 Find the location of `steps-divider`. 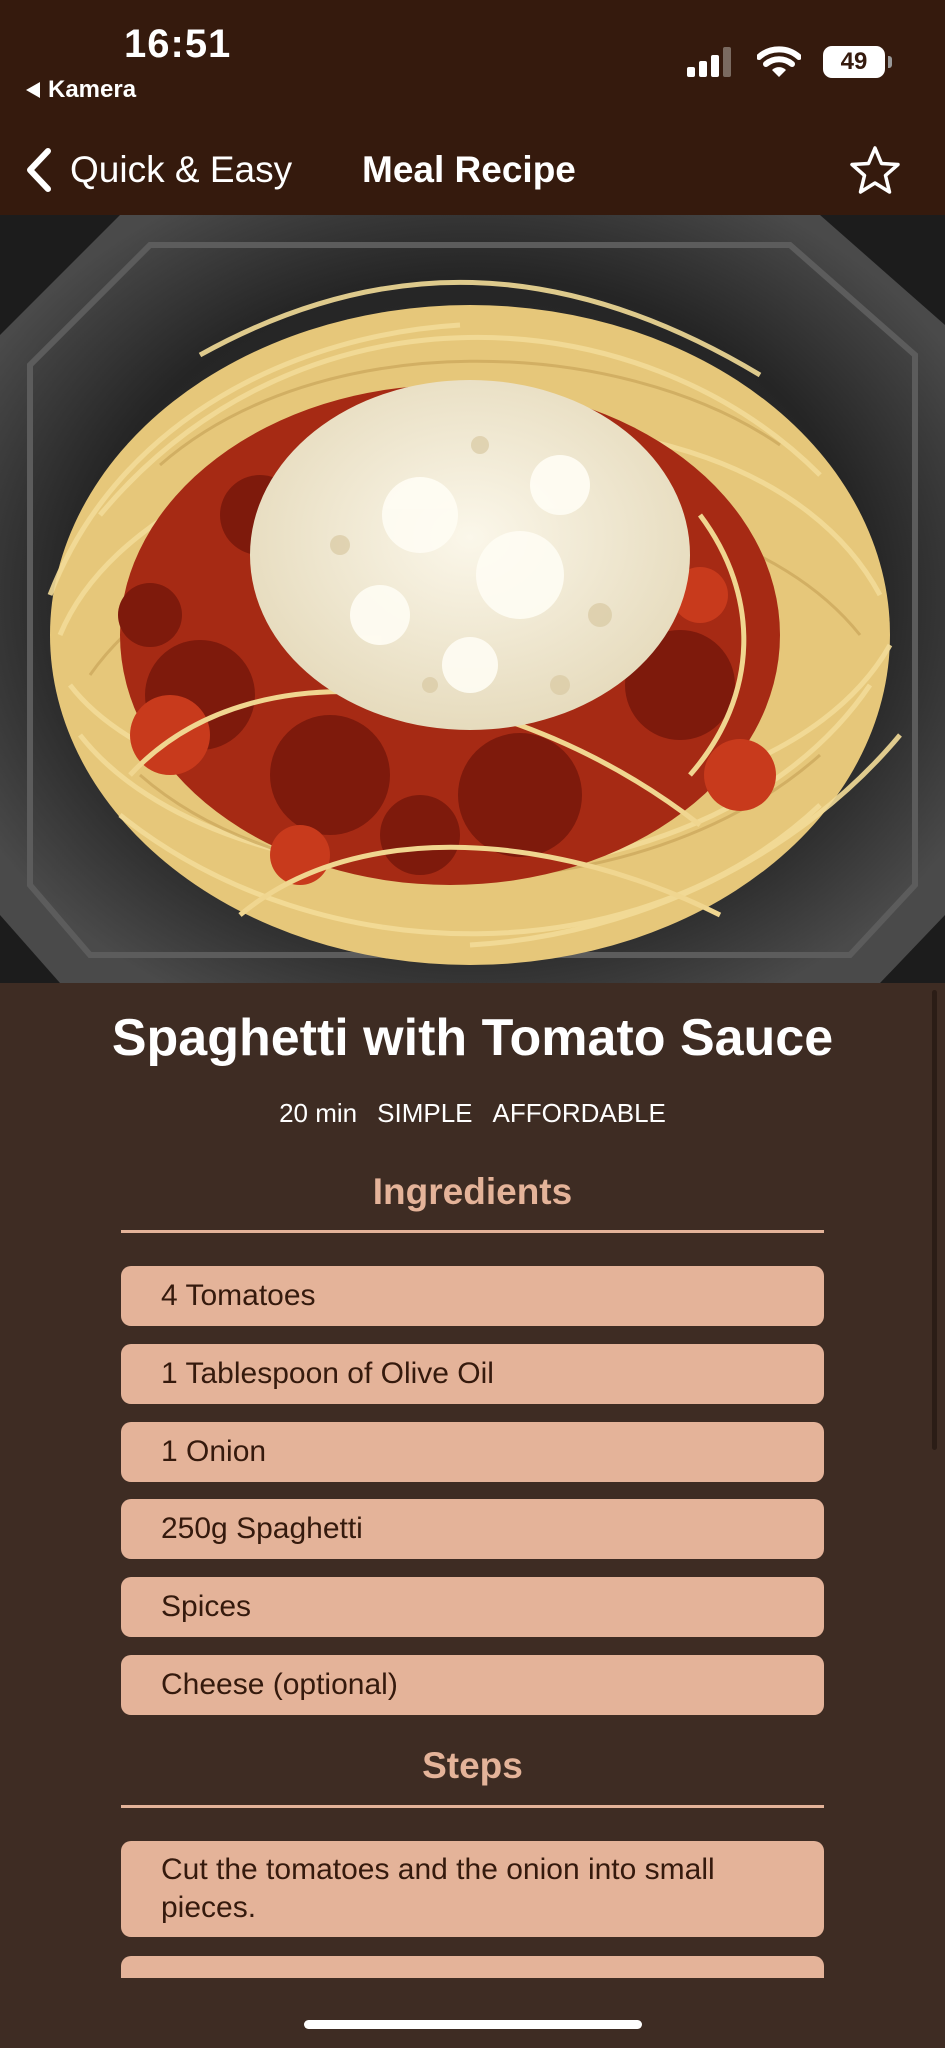

steps-divider is located at coordinates (472, 1806).